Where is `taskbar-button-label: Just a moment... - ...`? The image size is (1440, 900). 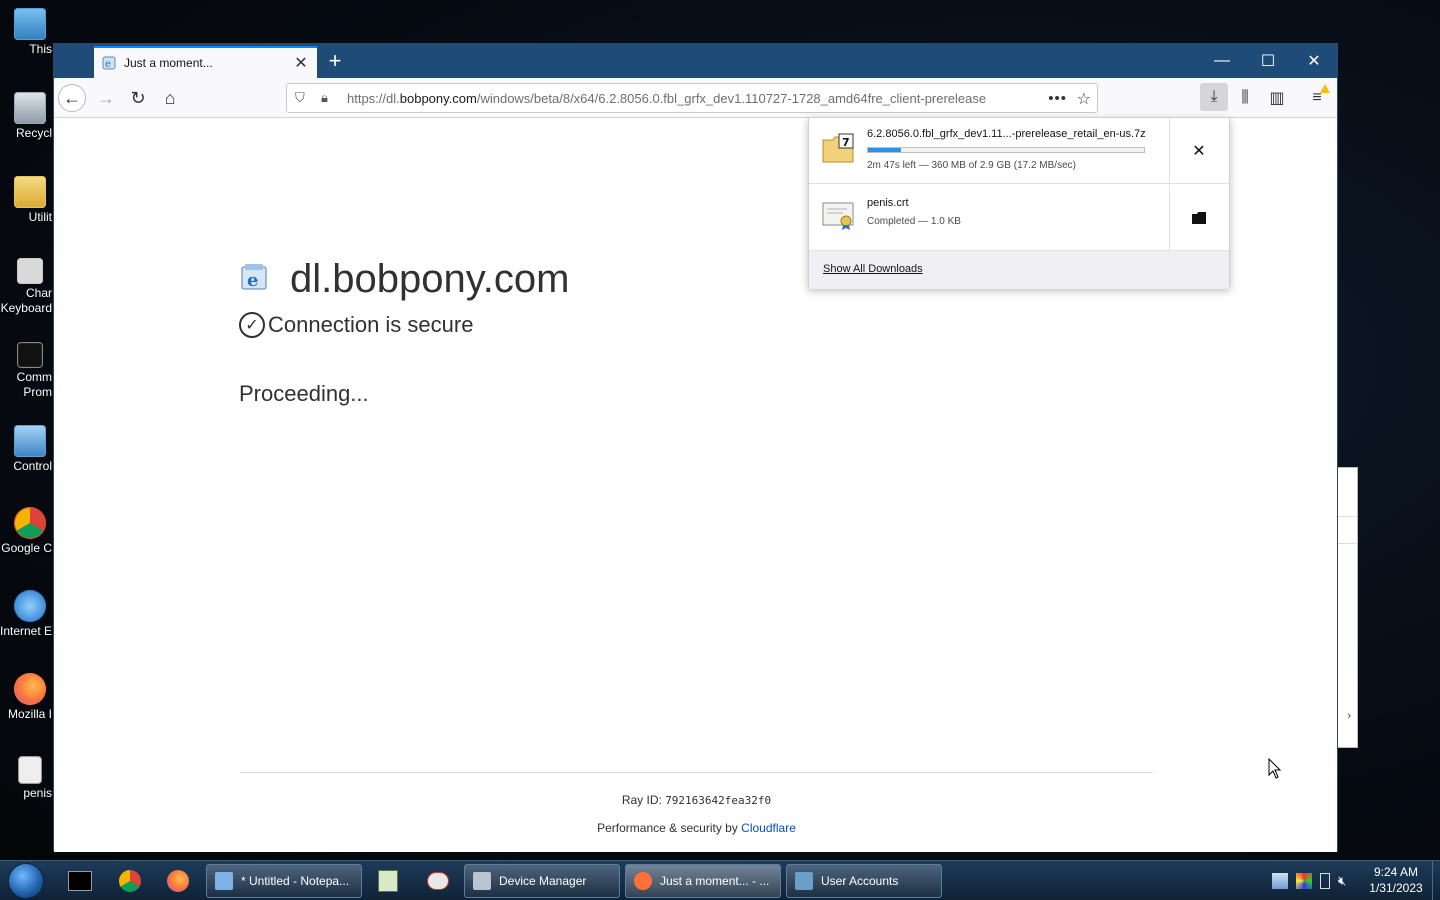
taskbar-button-label: Just a moment... - ... is located at coordinates (715, 881).